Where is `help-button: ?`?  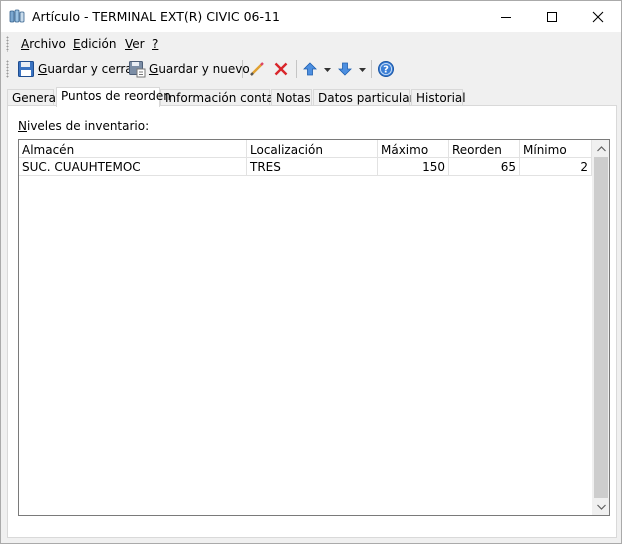 help-button: ? is located at coordinates (387, 69).